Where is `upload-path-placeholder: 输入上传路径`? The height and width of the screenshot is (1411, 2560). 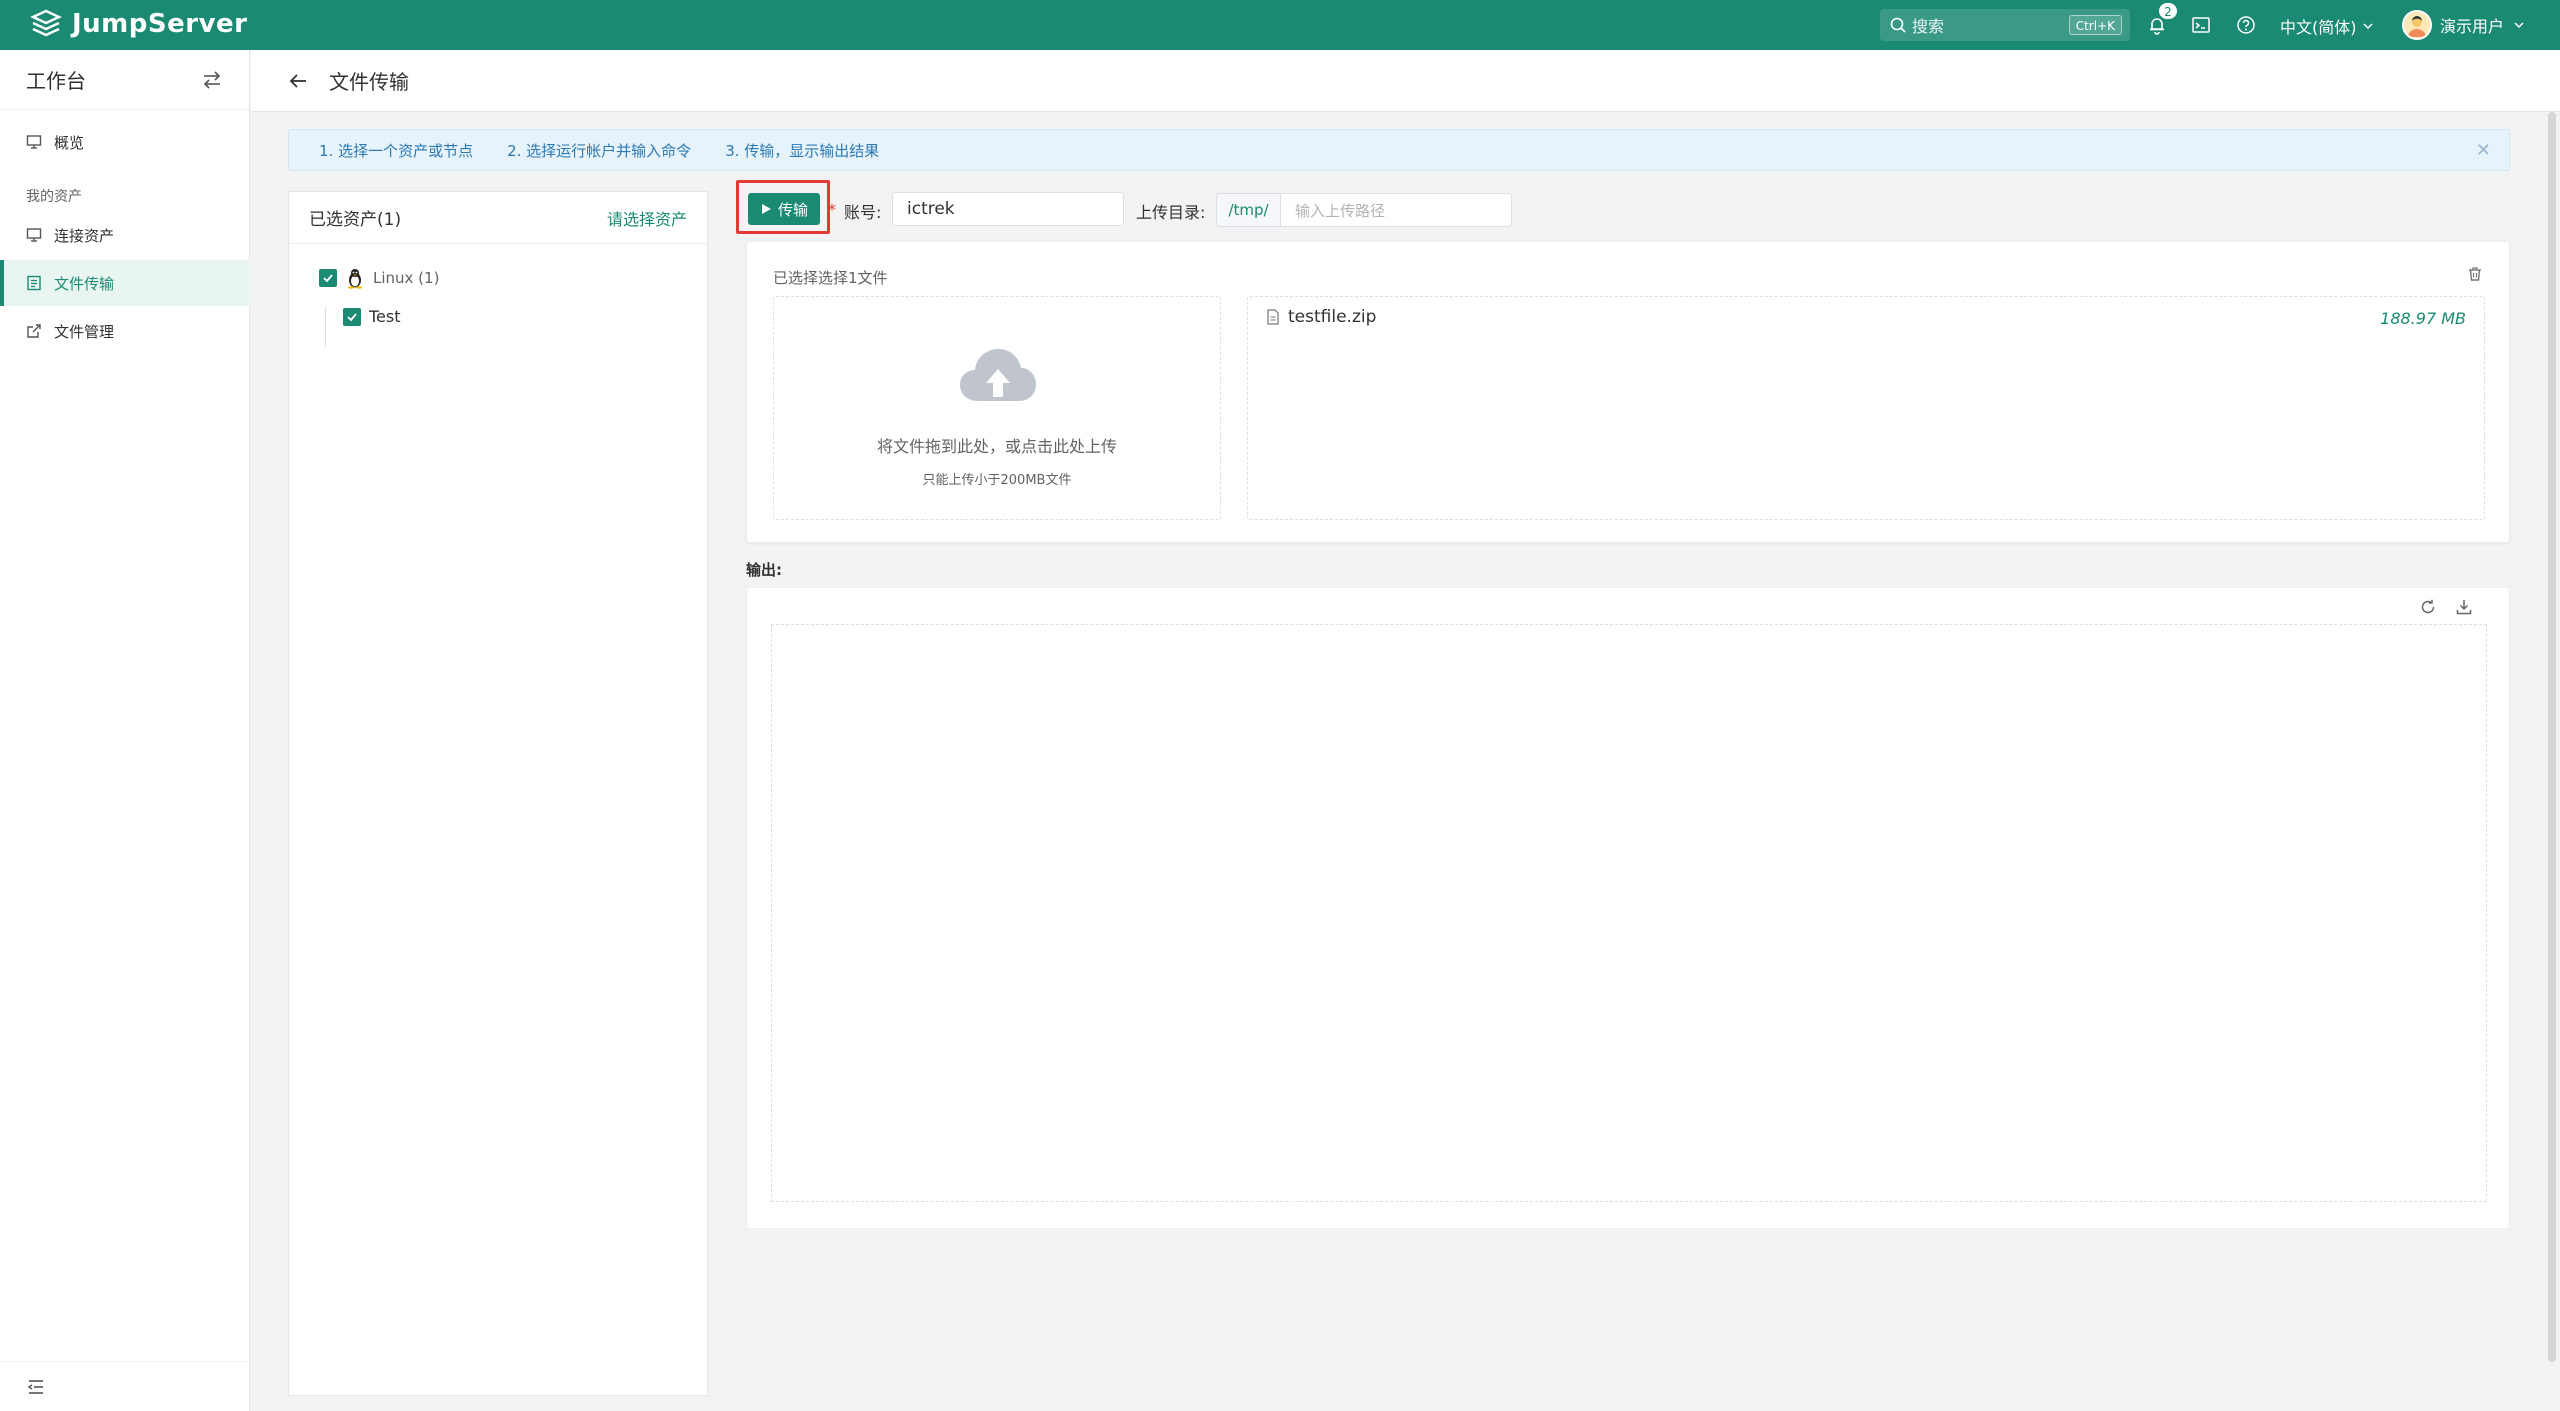 upload-path-placeholder: 输入上传路径 is located at coordinates (1340, 210).